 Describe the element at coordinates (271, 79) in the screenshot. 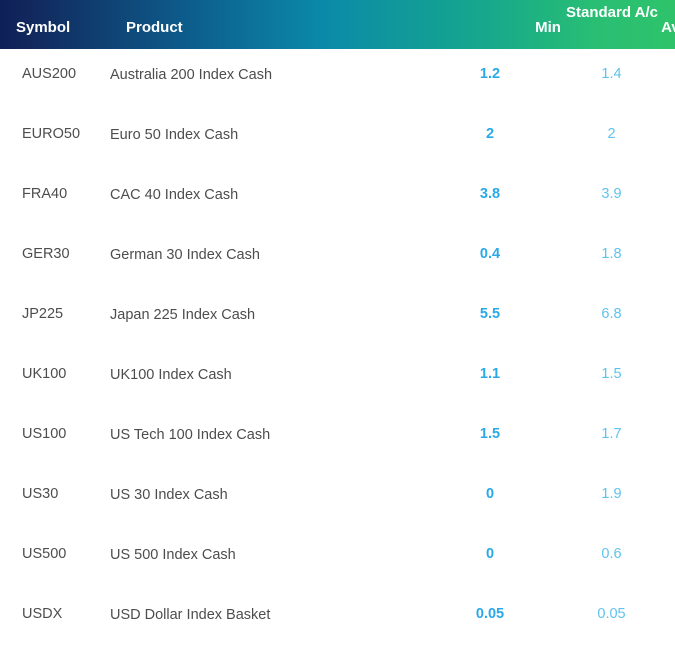

I see `cell-product: Australia 200 Index Cash` at that location.